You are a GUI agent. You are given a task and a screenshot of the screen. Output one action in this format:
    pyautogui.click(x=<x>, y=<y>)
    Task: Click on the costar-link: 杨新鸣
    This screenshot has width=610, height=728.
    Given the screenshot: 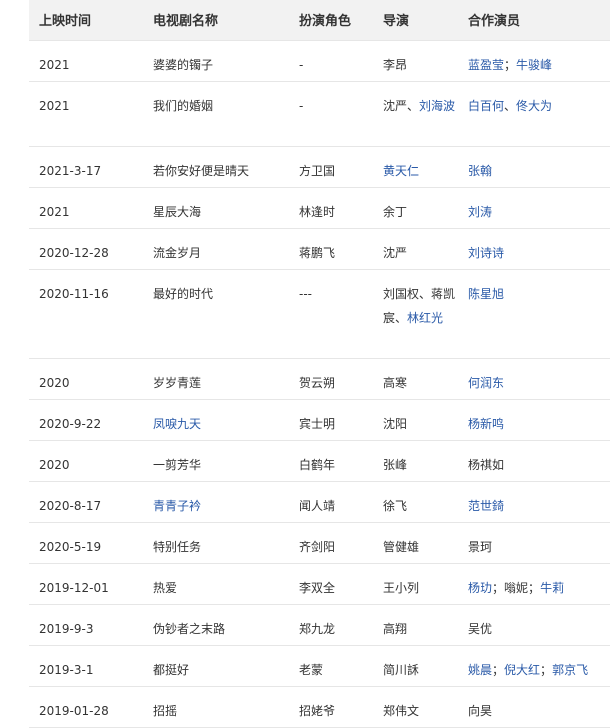 What is the action you would take?
    pyautogui.click(x=534, y=420)
    